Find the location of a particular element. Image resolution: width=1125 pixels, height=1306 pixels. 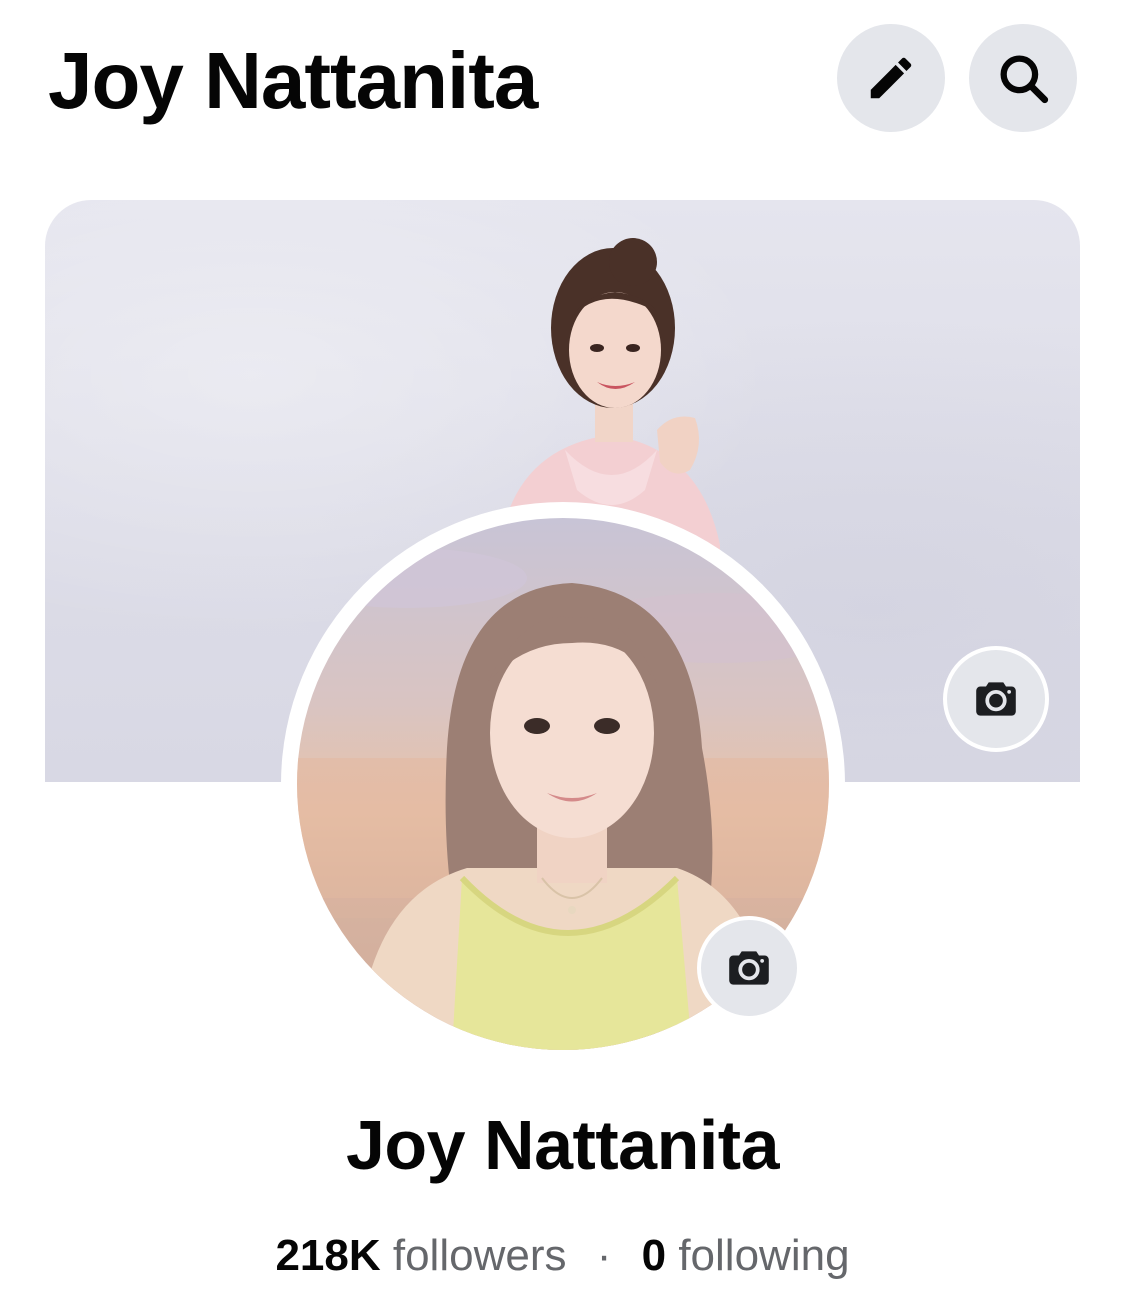

following-label: following is located at coordinates (764, 1255).